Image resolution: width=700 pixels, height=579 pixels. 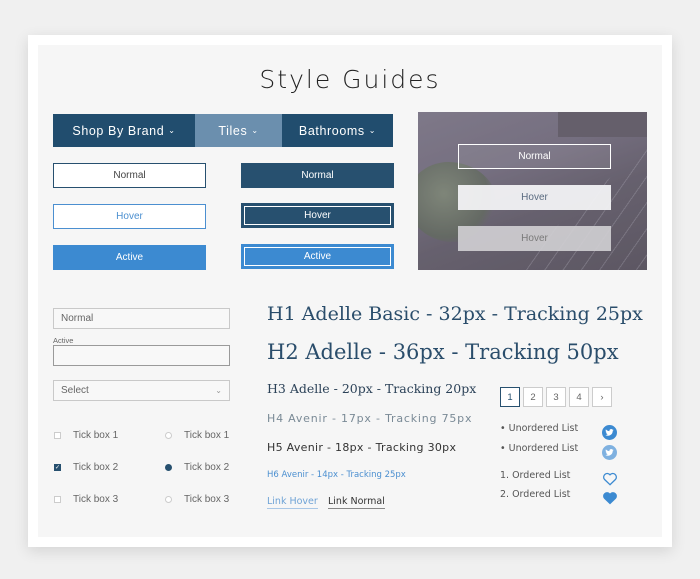 What do you see at coordinates (362, 447) in the screenshot?
I see `heading-h5-sample: H5 Avenir - 18px - Tracking 30px` at bounding box center [362, 447].